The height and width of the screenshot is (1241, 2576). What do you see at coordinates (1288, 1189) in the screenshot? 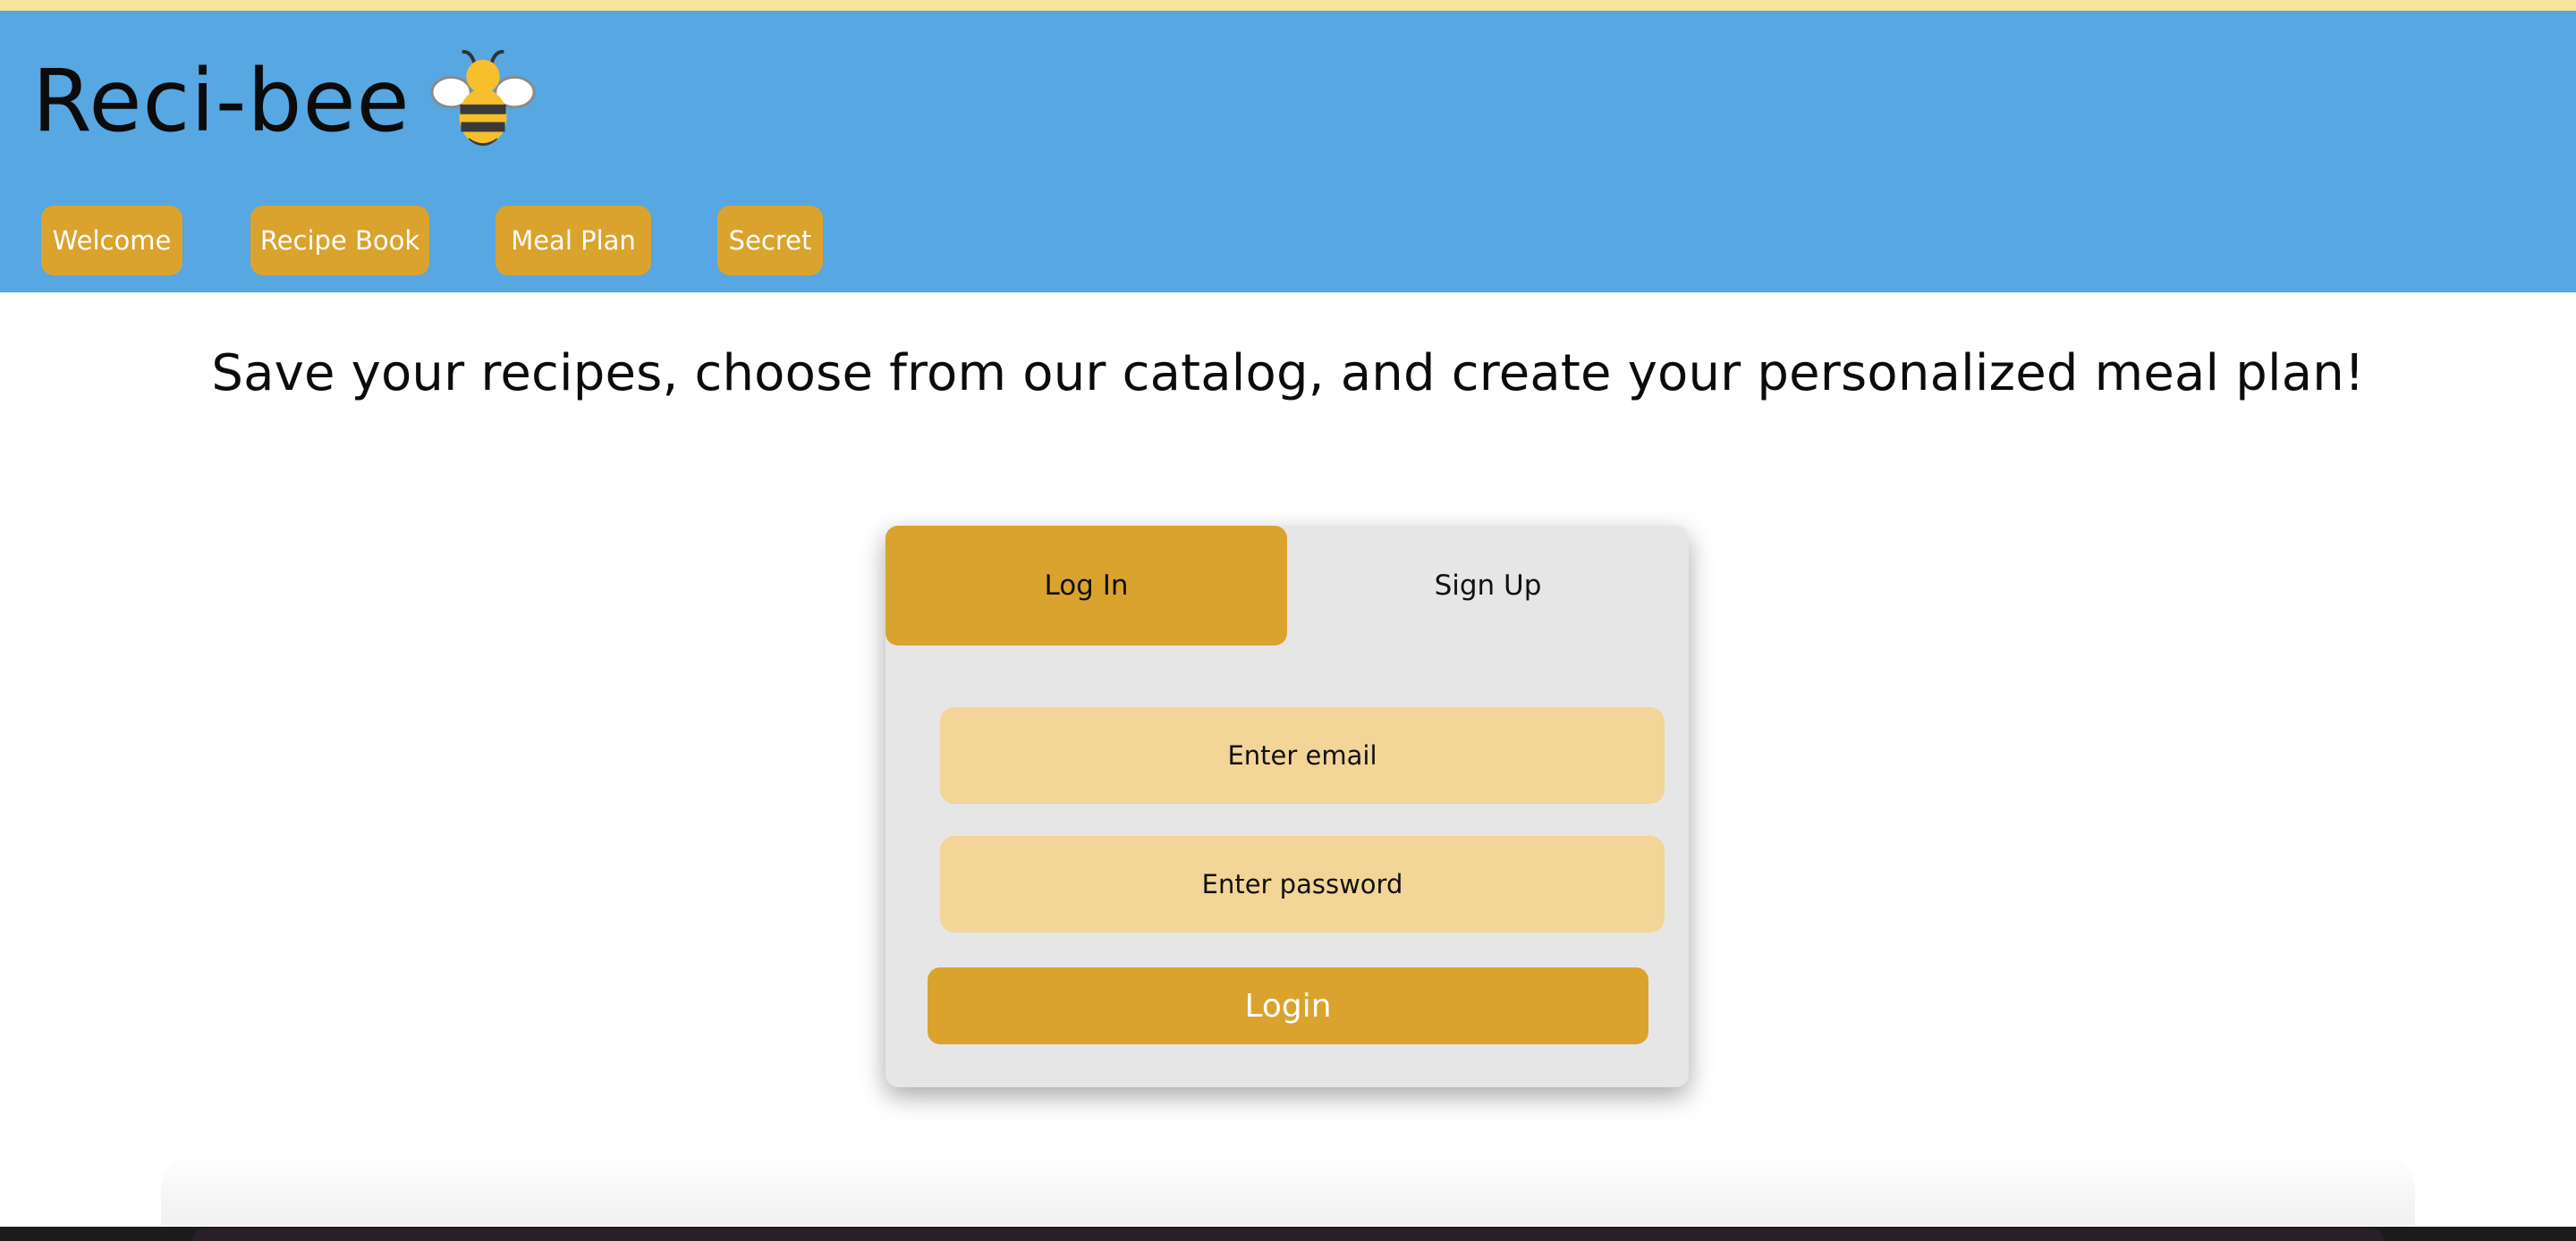
I see `bottom-shadow` at bounding box center [1288, 1189].